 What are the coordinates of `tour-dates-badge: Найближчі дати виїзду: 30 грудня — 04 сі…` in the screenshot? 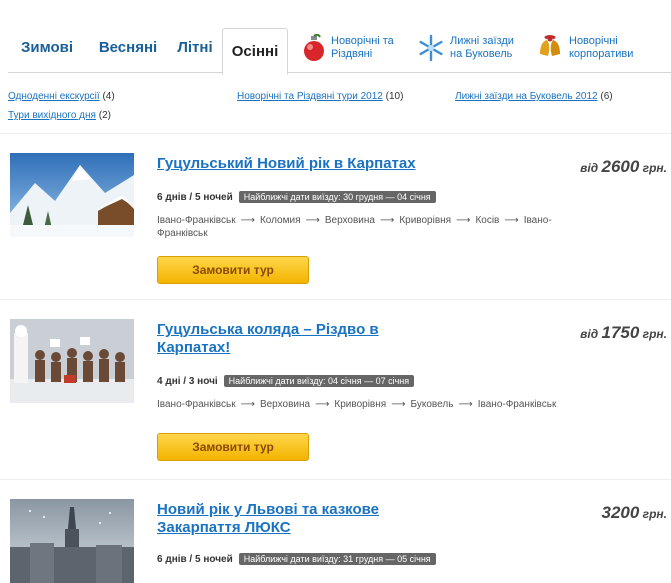 It's located at (337, 197).